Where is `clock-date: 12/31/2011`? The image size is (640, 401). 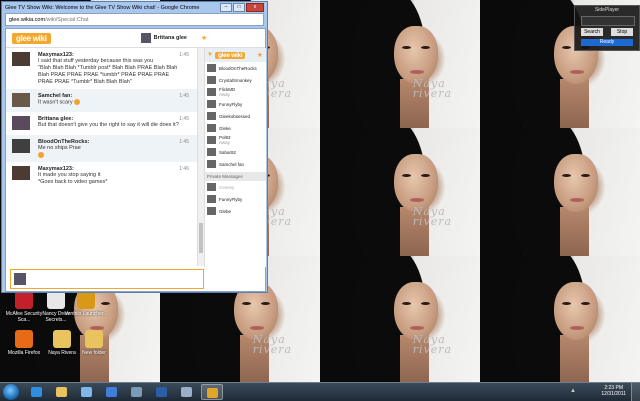
clock-date: 12/31/2011 is located at coordinates (613, 394).